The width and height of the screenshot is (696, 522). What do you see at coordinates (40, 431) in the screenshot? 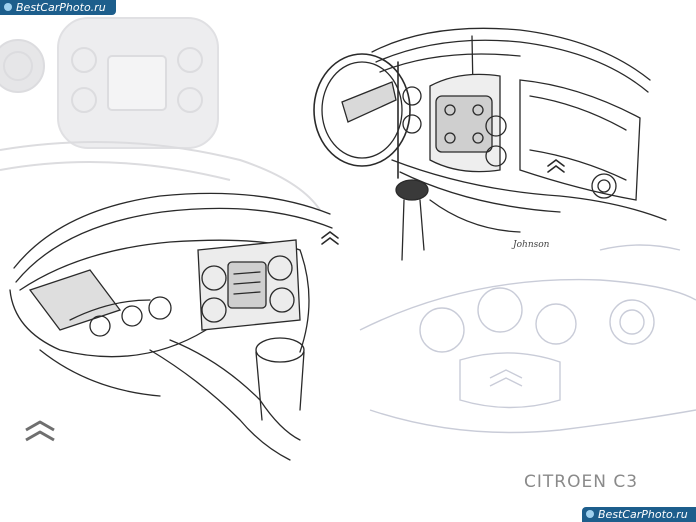
I see `citroen-chevron-icon` at bounding box center [40, 431].